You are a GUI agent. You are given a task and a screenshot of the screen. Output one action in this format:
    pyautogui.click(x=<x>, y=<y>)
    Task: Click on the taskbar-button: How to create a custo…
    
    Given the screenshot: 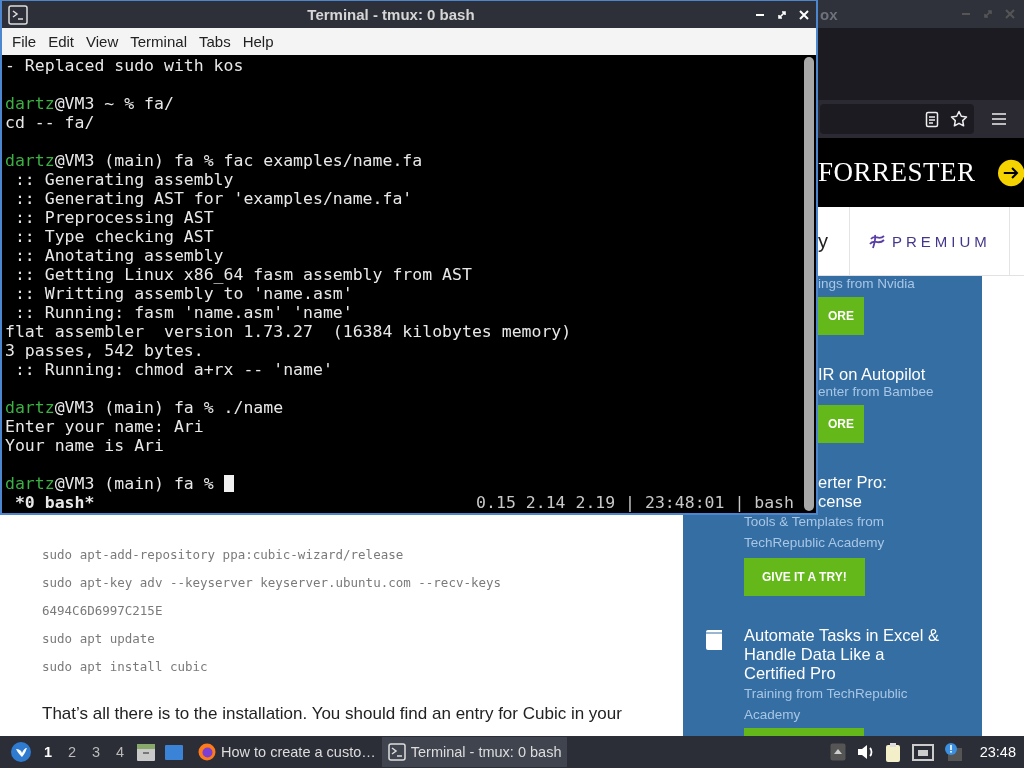 What is the action you would take?
    pyautogui.click(x=287, y=752)
    